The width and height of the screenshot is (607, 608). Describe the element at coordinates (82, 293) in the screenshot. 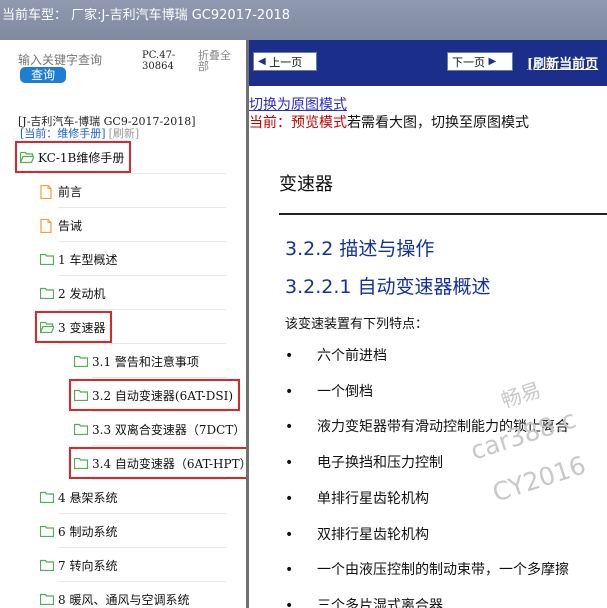

I see `tree-item-label: 2 发动机` at that location.